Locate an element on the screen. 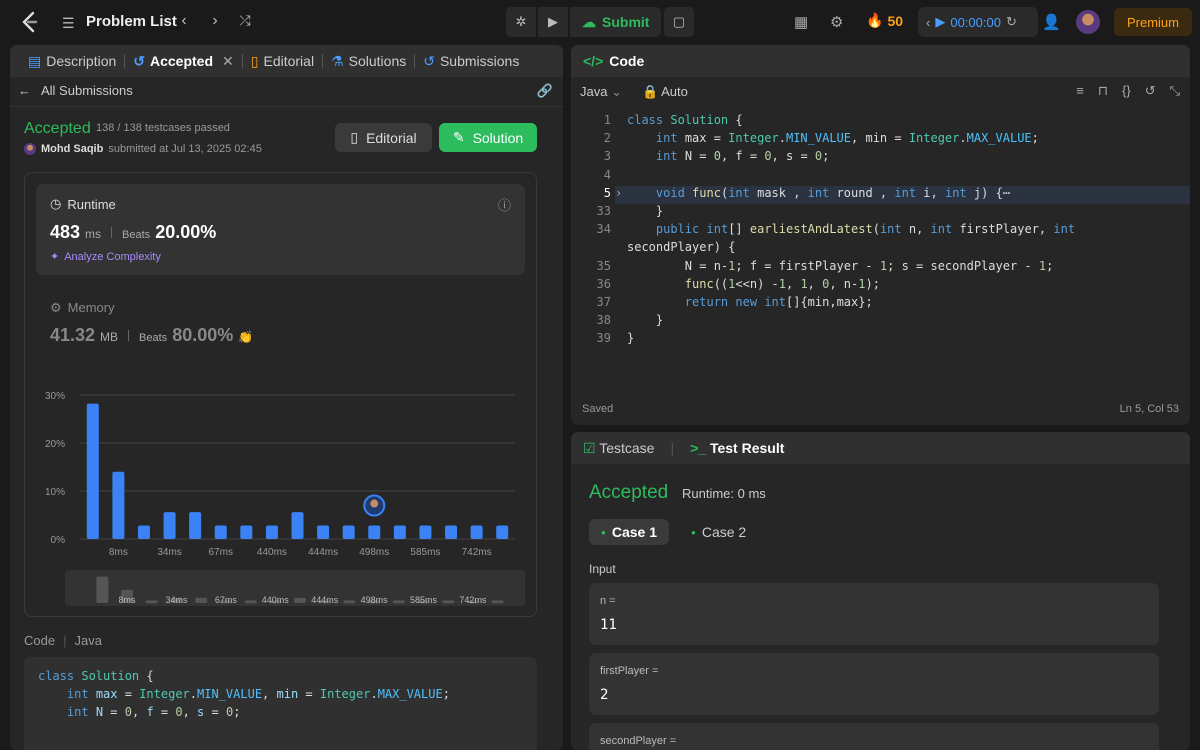 Image resolution: width=1200 pixels, height=750 pixels. shuffle-icon: ⤮ is located at coordinates (245, 20).